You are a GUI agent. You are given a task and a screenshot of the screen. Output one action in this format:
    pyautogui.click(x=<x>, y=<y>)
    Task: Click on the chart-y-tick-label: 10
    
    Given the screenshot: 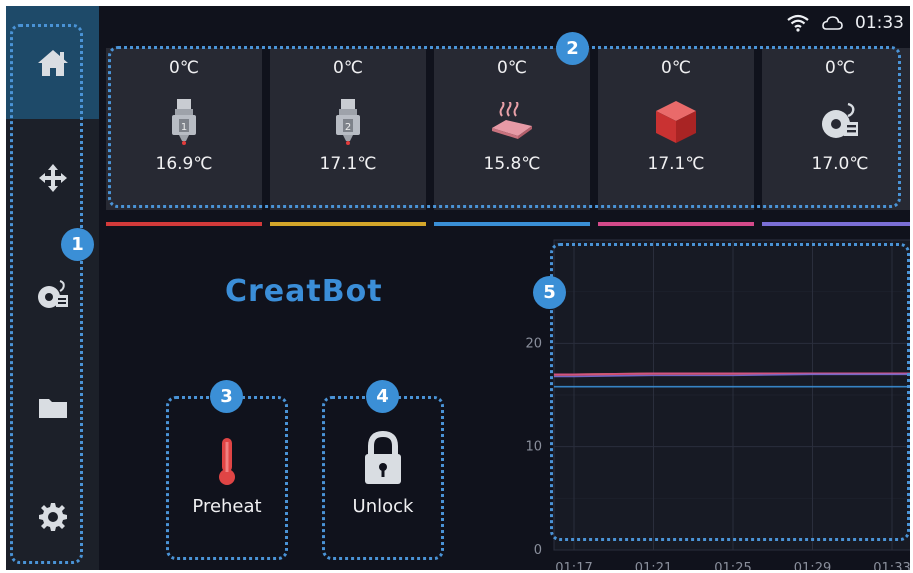 What is the action you would take?
    pyautogui.click(x=533, y=447)
    